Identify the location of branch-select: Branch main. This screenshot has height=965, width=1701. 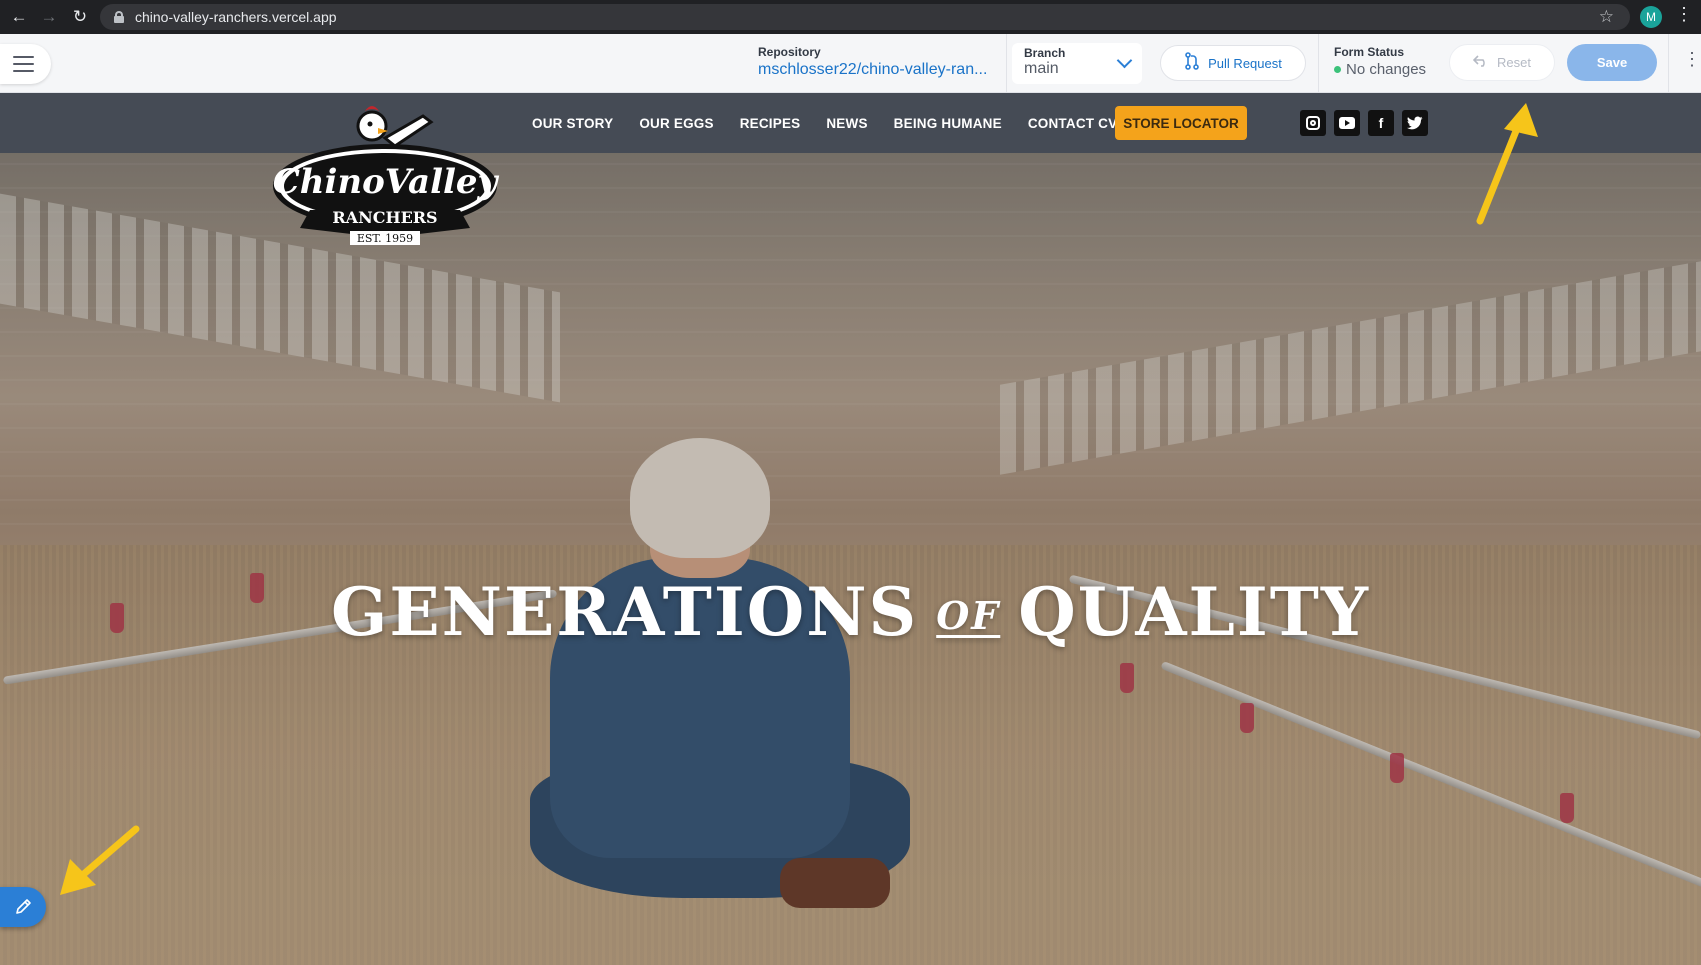
(1077, 63).